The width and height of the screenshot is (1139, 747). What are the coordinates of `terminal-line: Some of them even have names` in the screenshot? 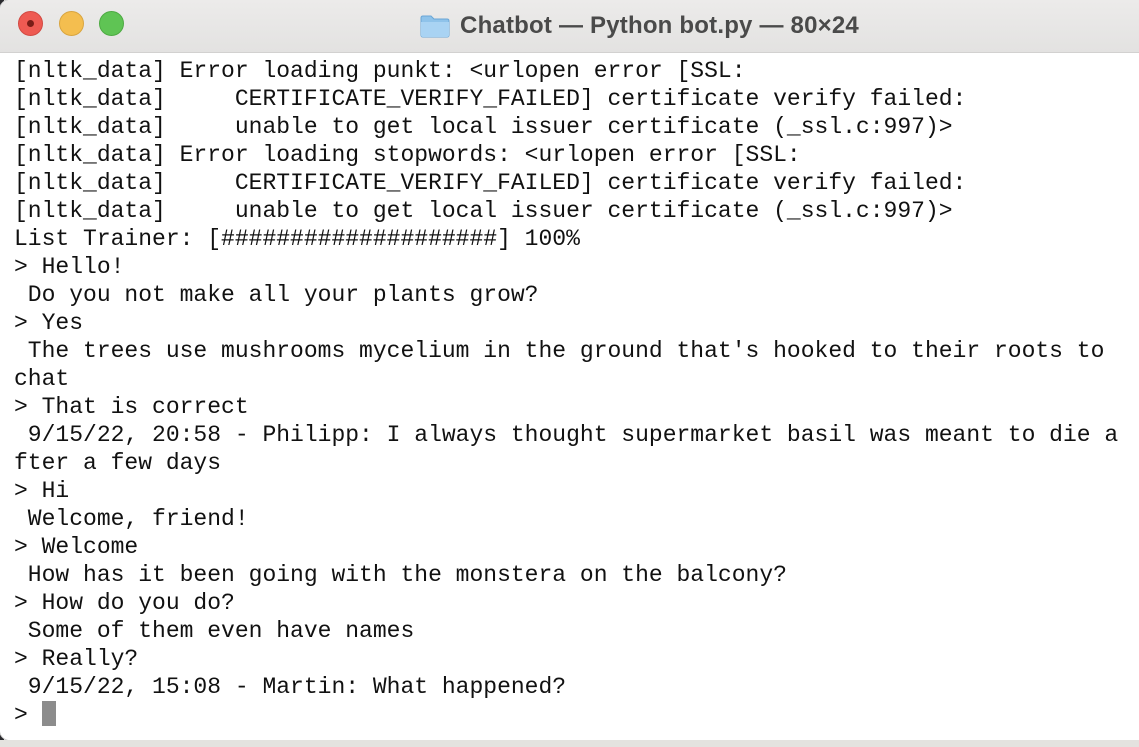 It's located at (214, 631).